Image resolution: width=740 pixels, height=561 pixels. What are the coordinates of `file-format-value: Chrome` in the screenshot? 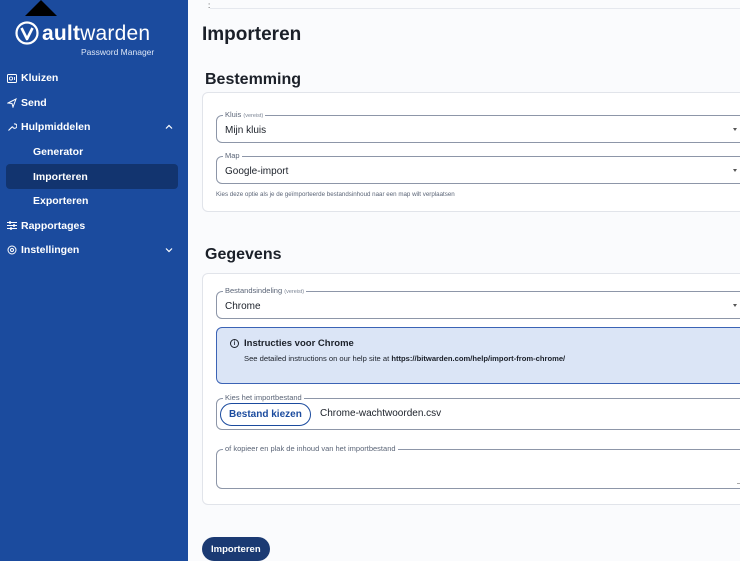 It's located at (243, 306).